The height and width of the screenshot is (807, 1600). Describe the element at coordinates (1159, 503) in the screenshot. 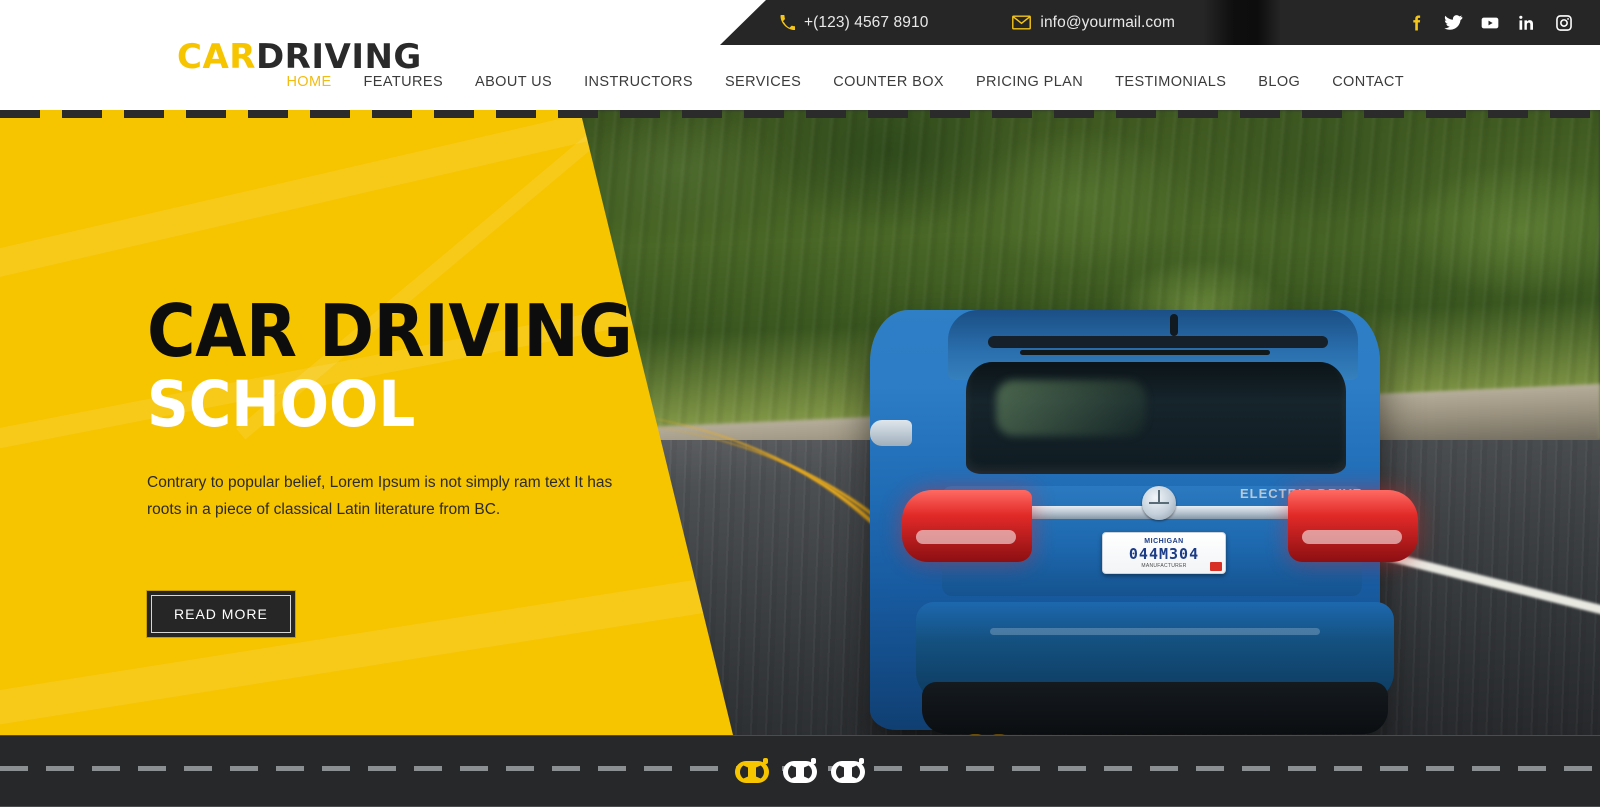

I see `car-emblem-icon` at that location.